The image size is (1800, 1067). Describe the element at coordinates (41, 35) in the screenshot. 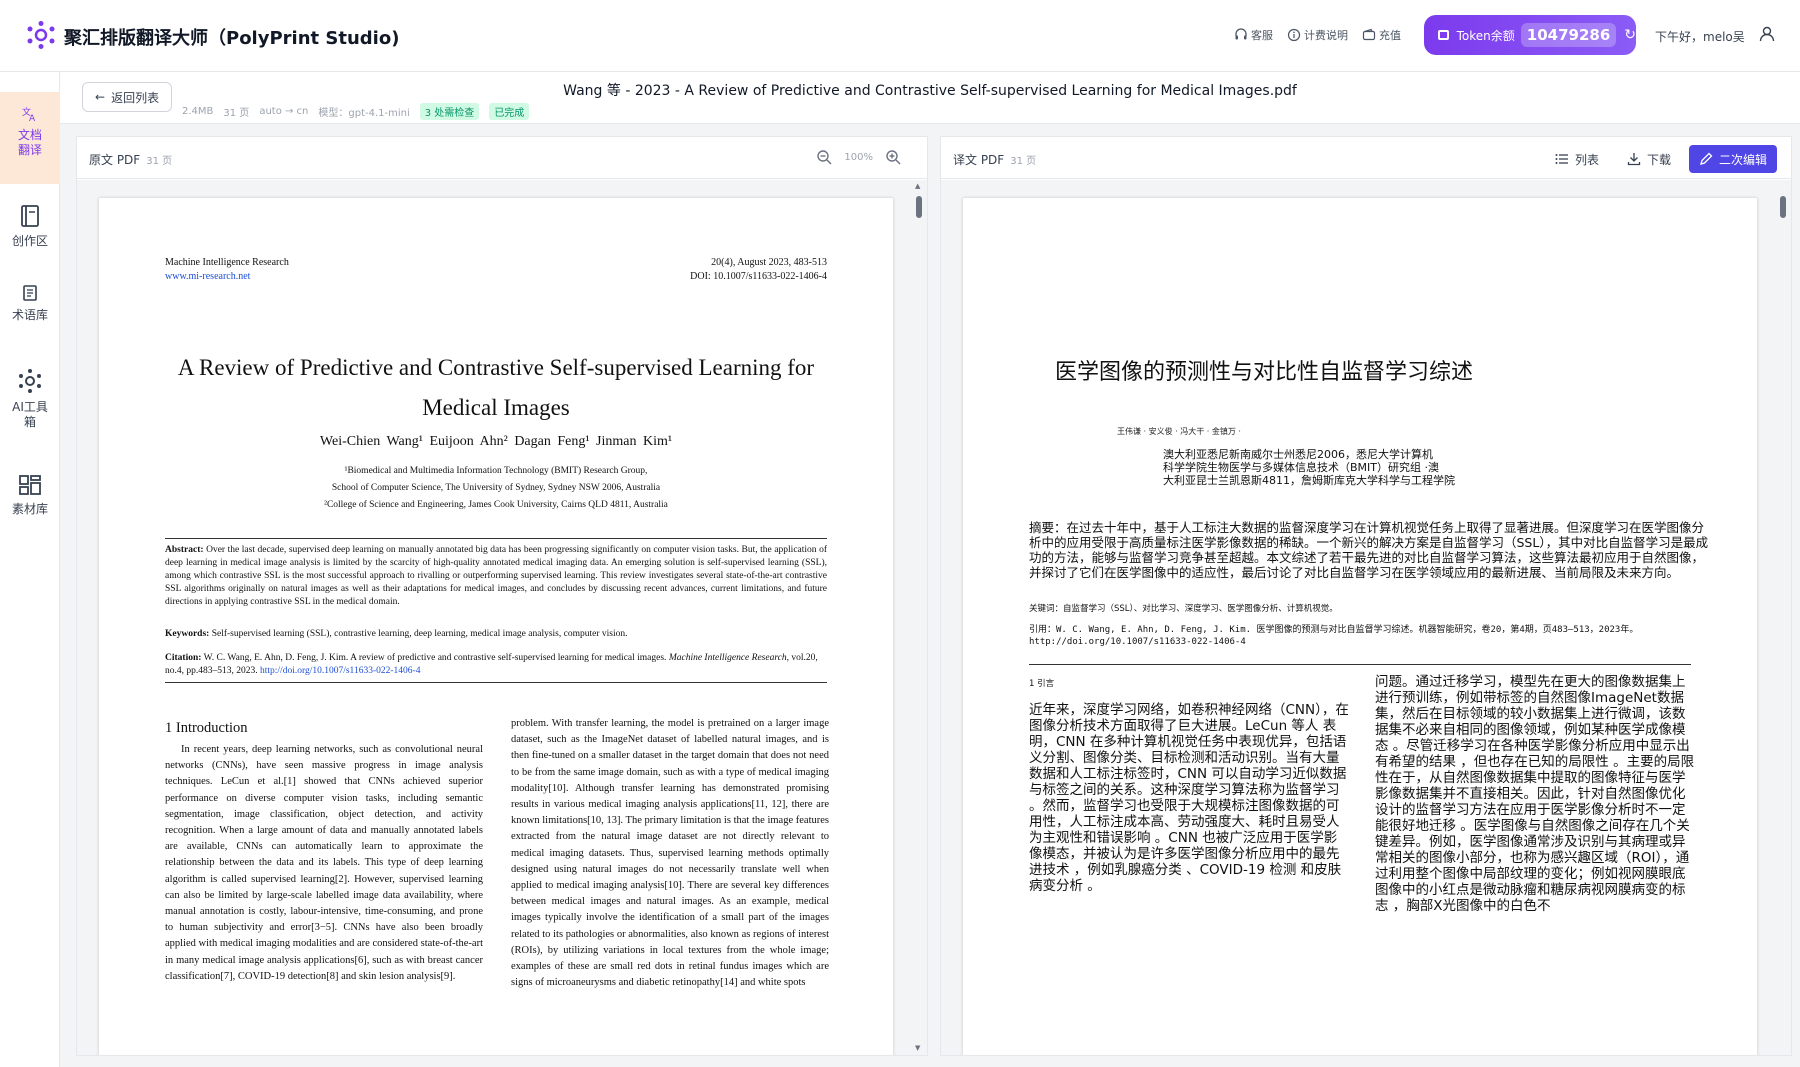

I see `app-logo-icon` at that location.